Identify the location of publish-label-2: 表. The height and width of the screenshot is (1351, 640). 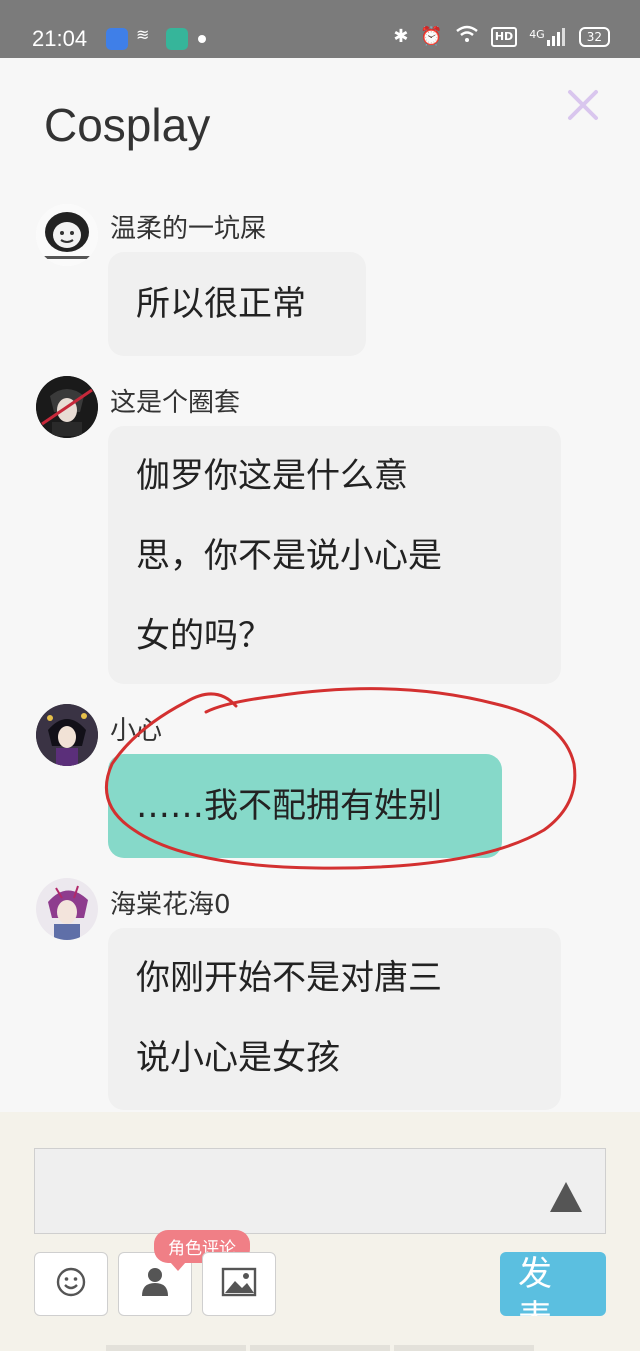
(562, 1306).